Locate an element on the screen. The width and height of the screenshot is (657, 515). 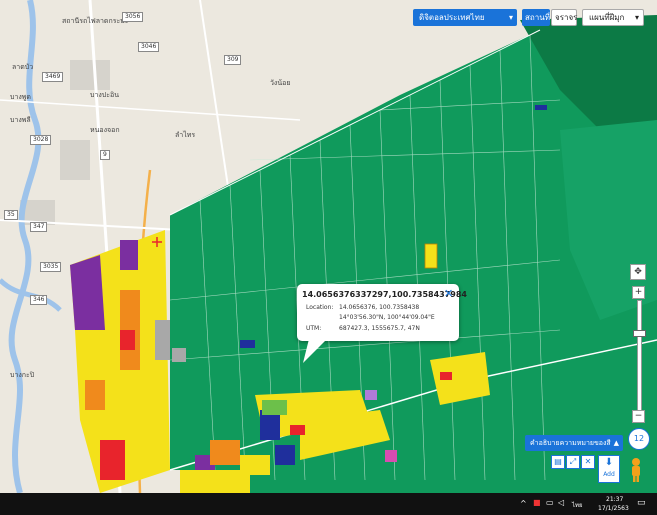
map-label: บางกะปิ is located at coordinates (22, 375).